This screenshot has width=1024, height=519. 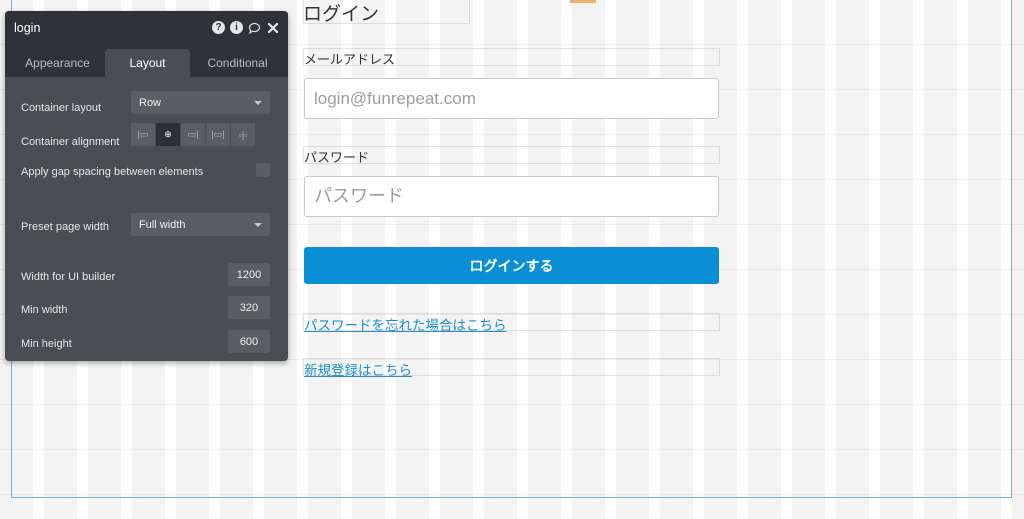 What do you see at coordinates (254, 27) in the screenshot?
I see `comment-icon` at bounding box center [254, 27].